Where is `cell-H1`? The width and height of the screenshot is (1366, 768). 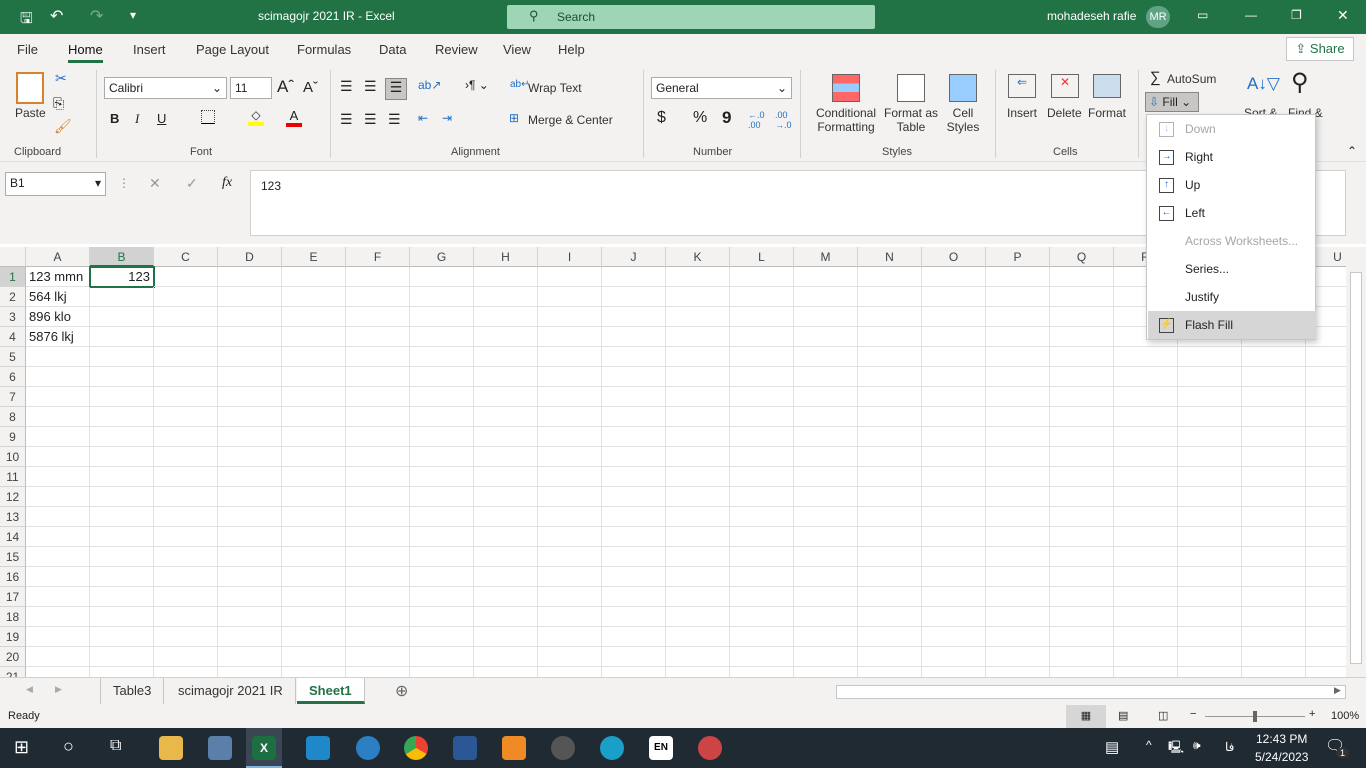 cell-H1 is located at coordinates (506, 277).